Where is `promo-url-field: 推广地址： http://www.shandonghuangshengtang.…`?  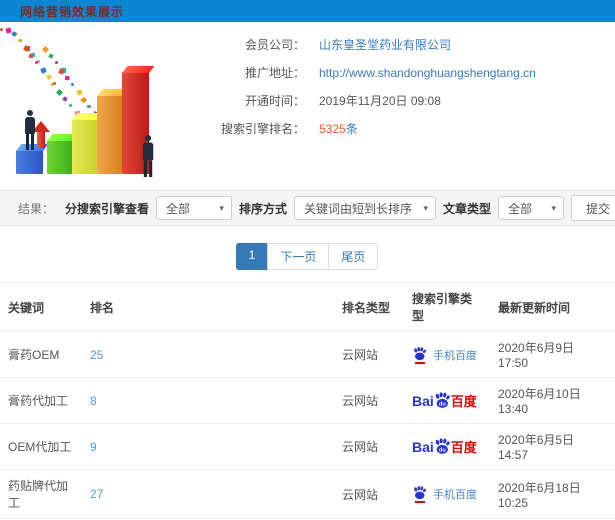
promo-url-field: 推广地址： http://www.shandonghuangshengtang.… is located at coordinates (405, 72).